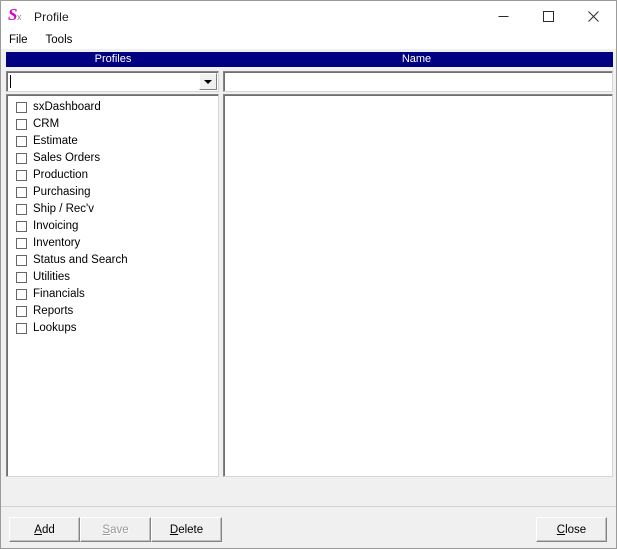 Image resolution: width=617 pixels, height=549 pixels. What do you see at coordinates (112, 158) in the screenshot?
I see `list-item: Sales Orders` at bounding box center [112, 158].